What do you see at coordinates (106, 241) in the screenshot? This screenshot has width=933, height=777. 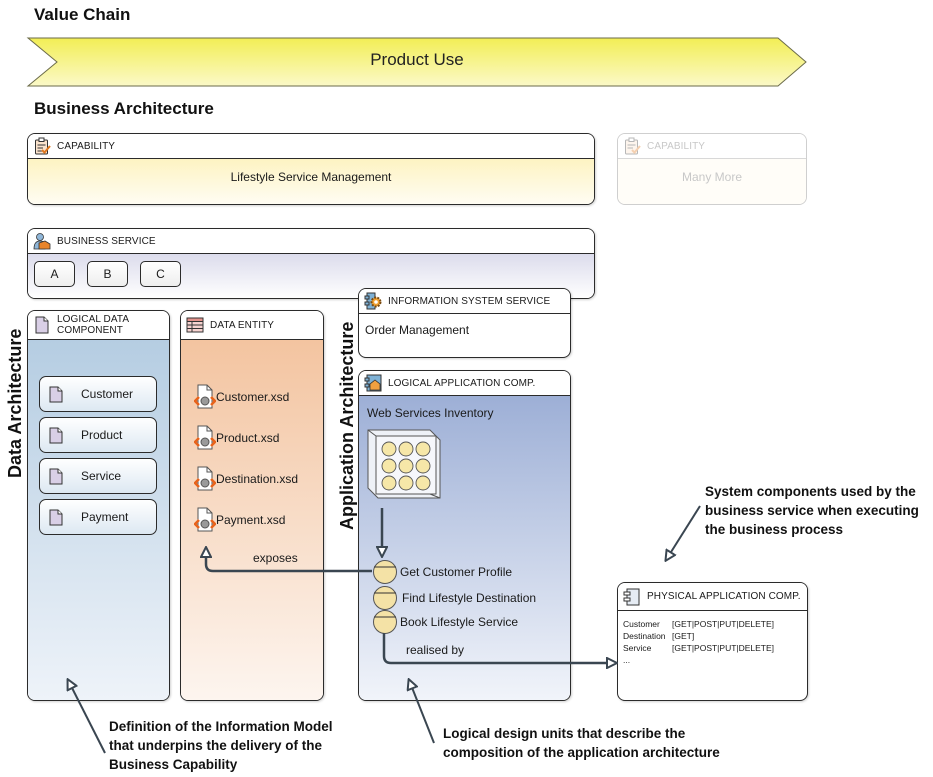 I see `business-service-header-label: BUSINESS SERVICE` at bounding box center [106, 241].